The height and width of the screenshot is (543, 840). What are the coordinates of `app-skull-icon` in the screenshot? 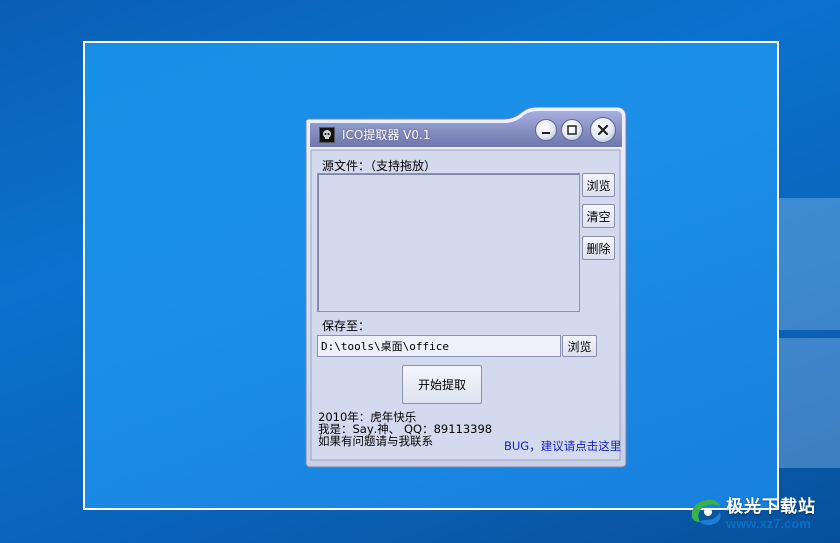 It's located at (327, 135).